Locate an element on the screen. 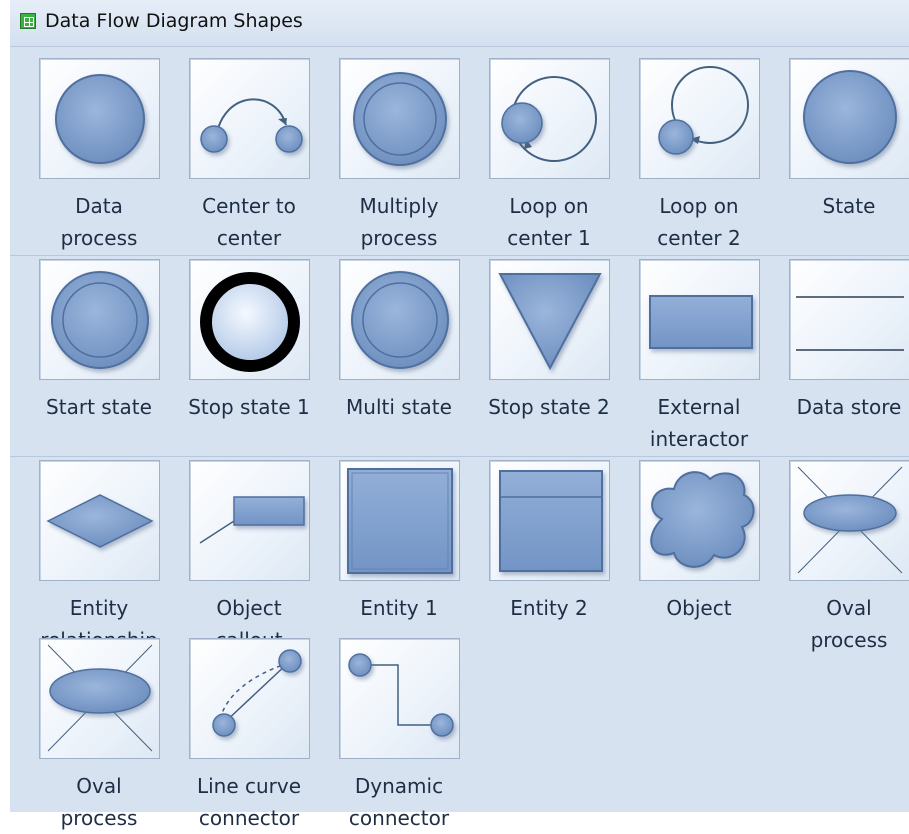  shape-label: Data process is located at coordinates (99, 222).